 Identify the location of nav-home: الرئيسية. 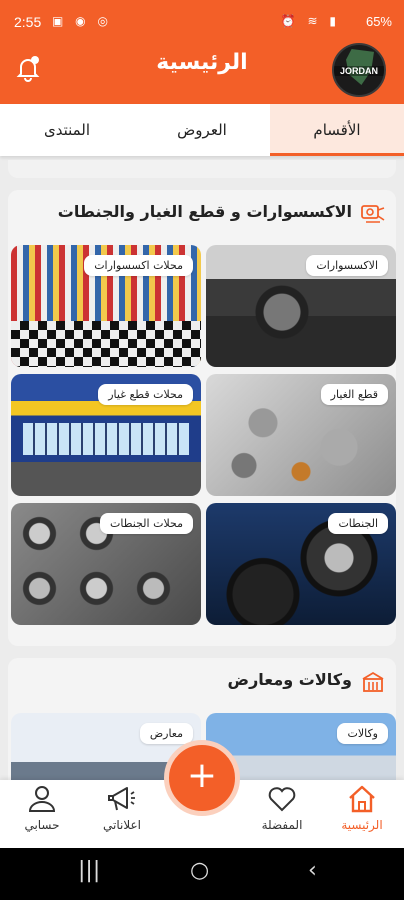
(362, 814).